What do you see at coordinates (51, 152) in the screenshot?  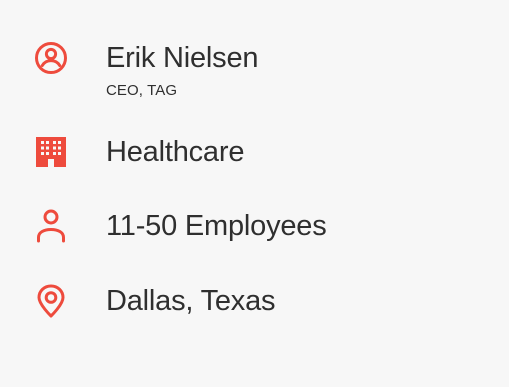 I see `building-icon` at bounding box center [51, 152].